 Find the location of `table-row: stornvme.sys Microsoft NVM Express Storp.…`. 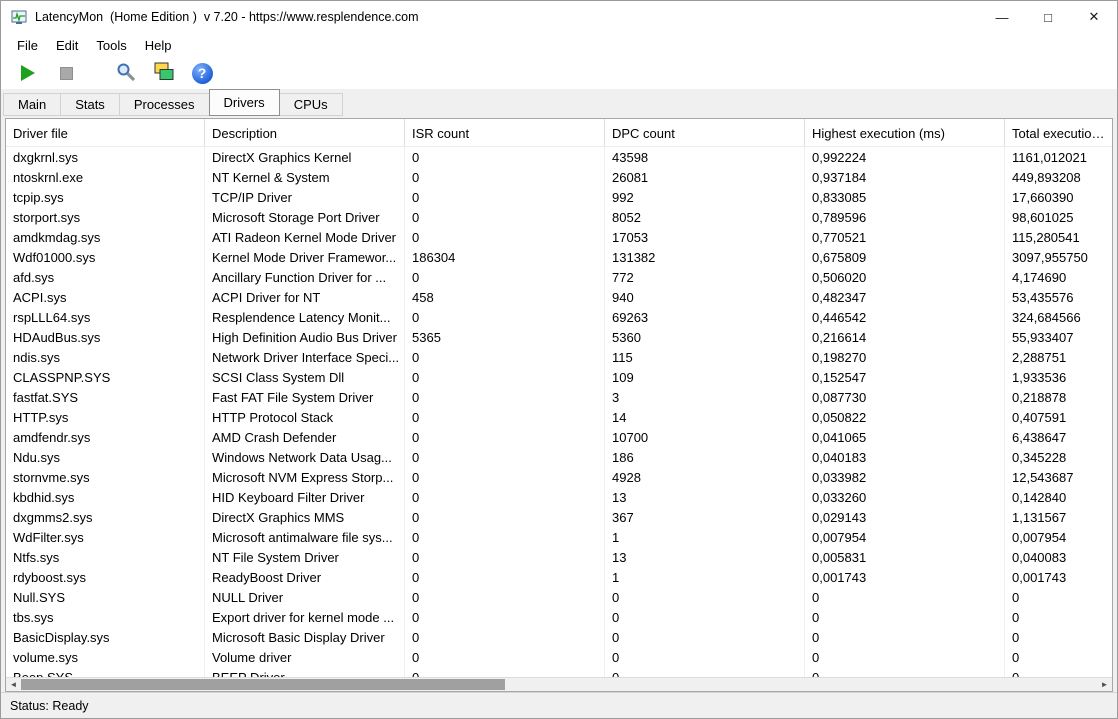

table-row: stornvme.sys Microsoft NVM Express Storp.… is located at coordinates (559, 477).